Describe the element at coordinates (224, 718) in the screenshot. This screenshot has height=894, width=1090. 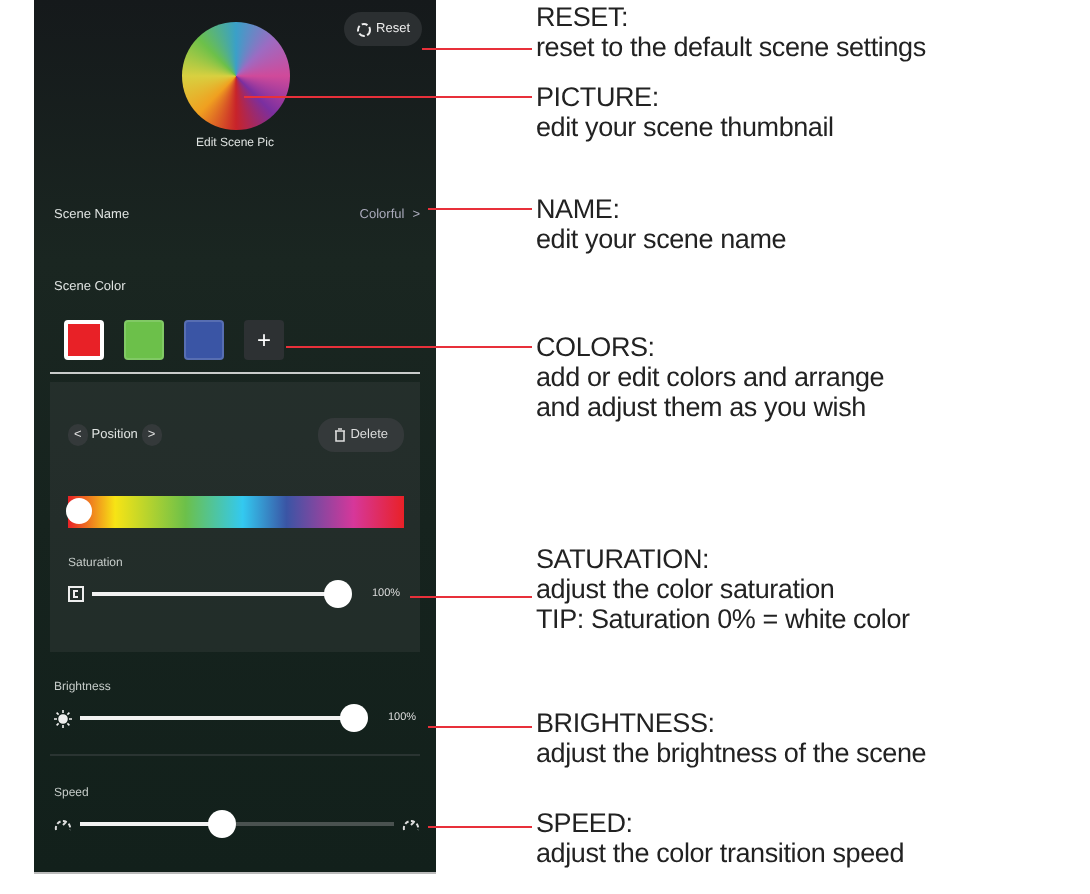
I see `brightness-slider` at that location.